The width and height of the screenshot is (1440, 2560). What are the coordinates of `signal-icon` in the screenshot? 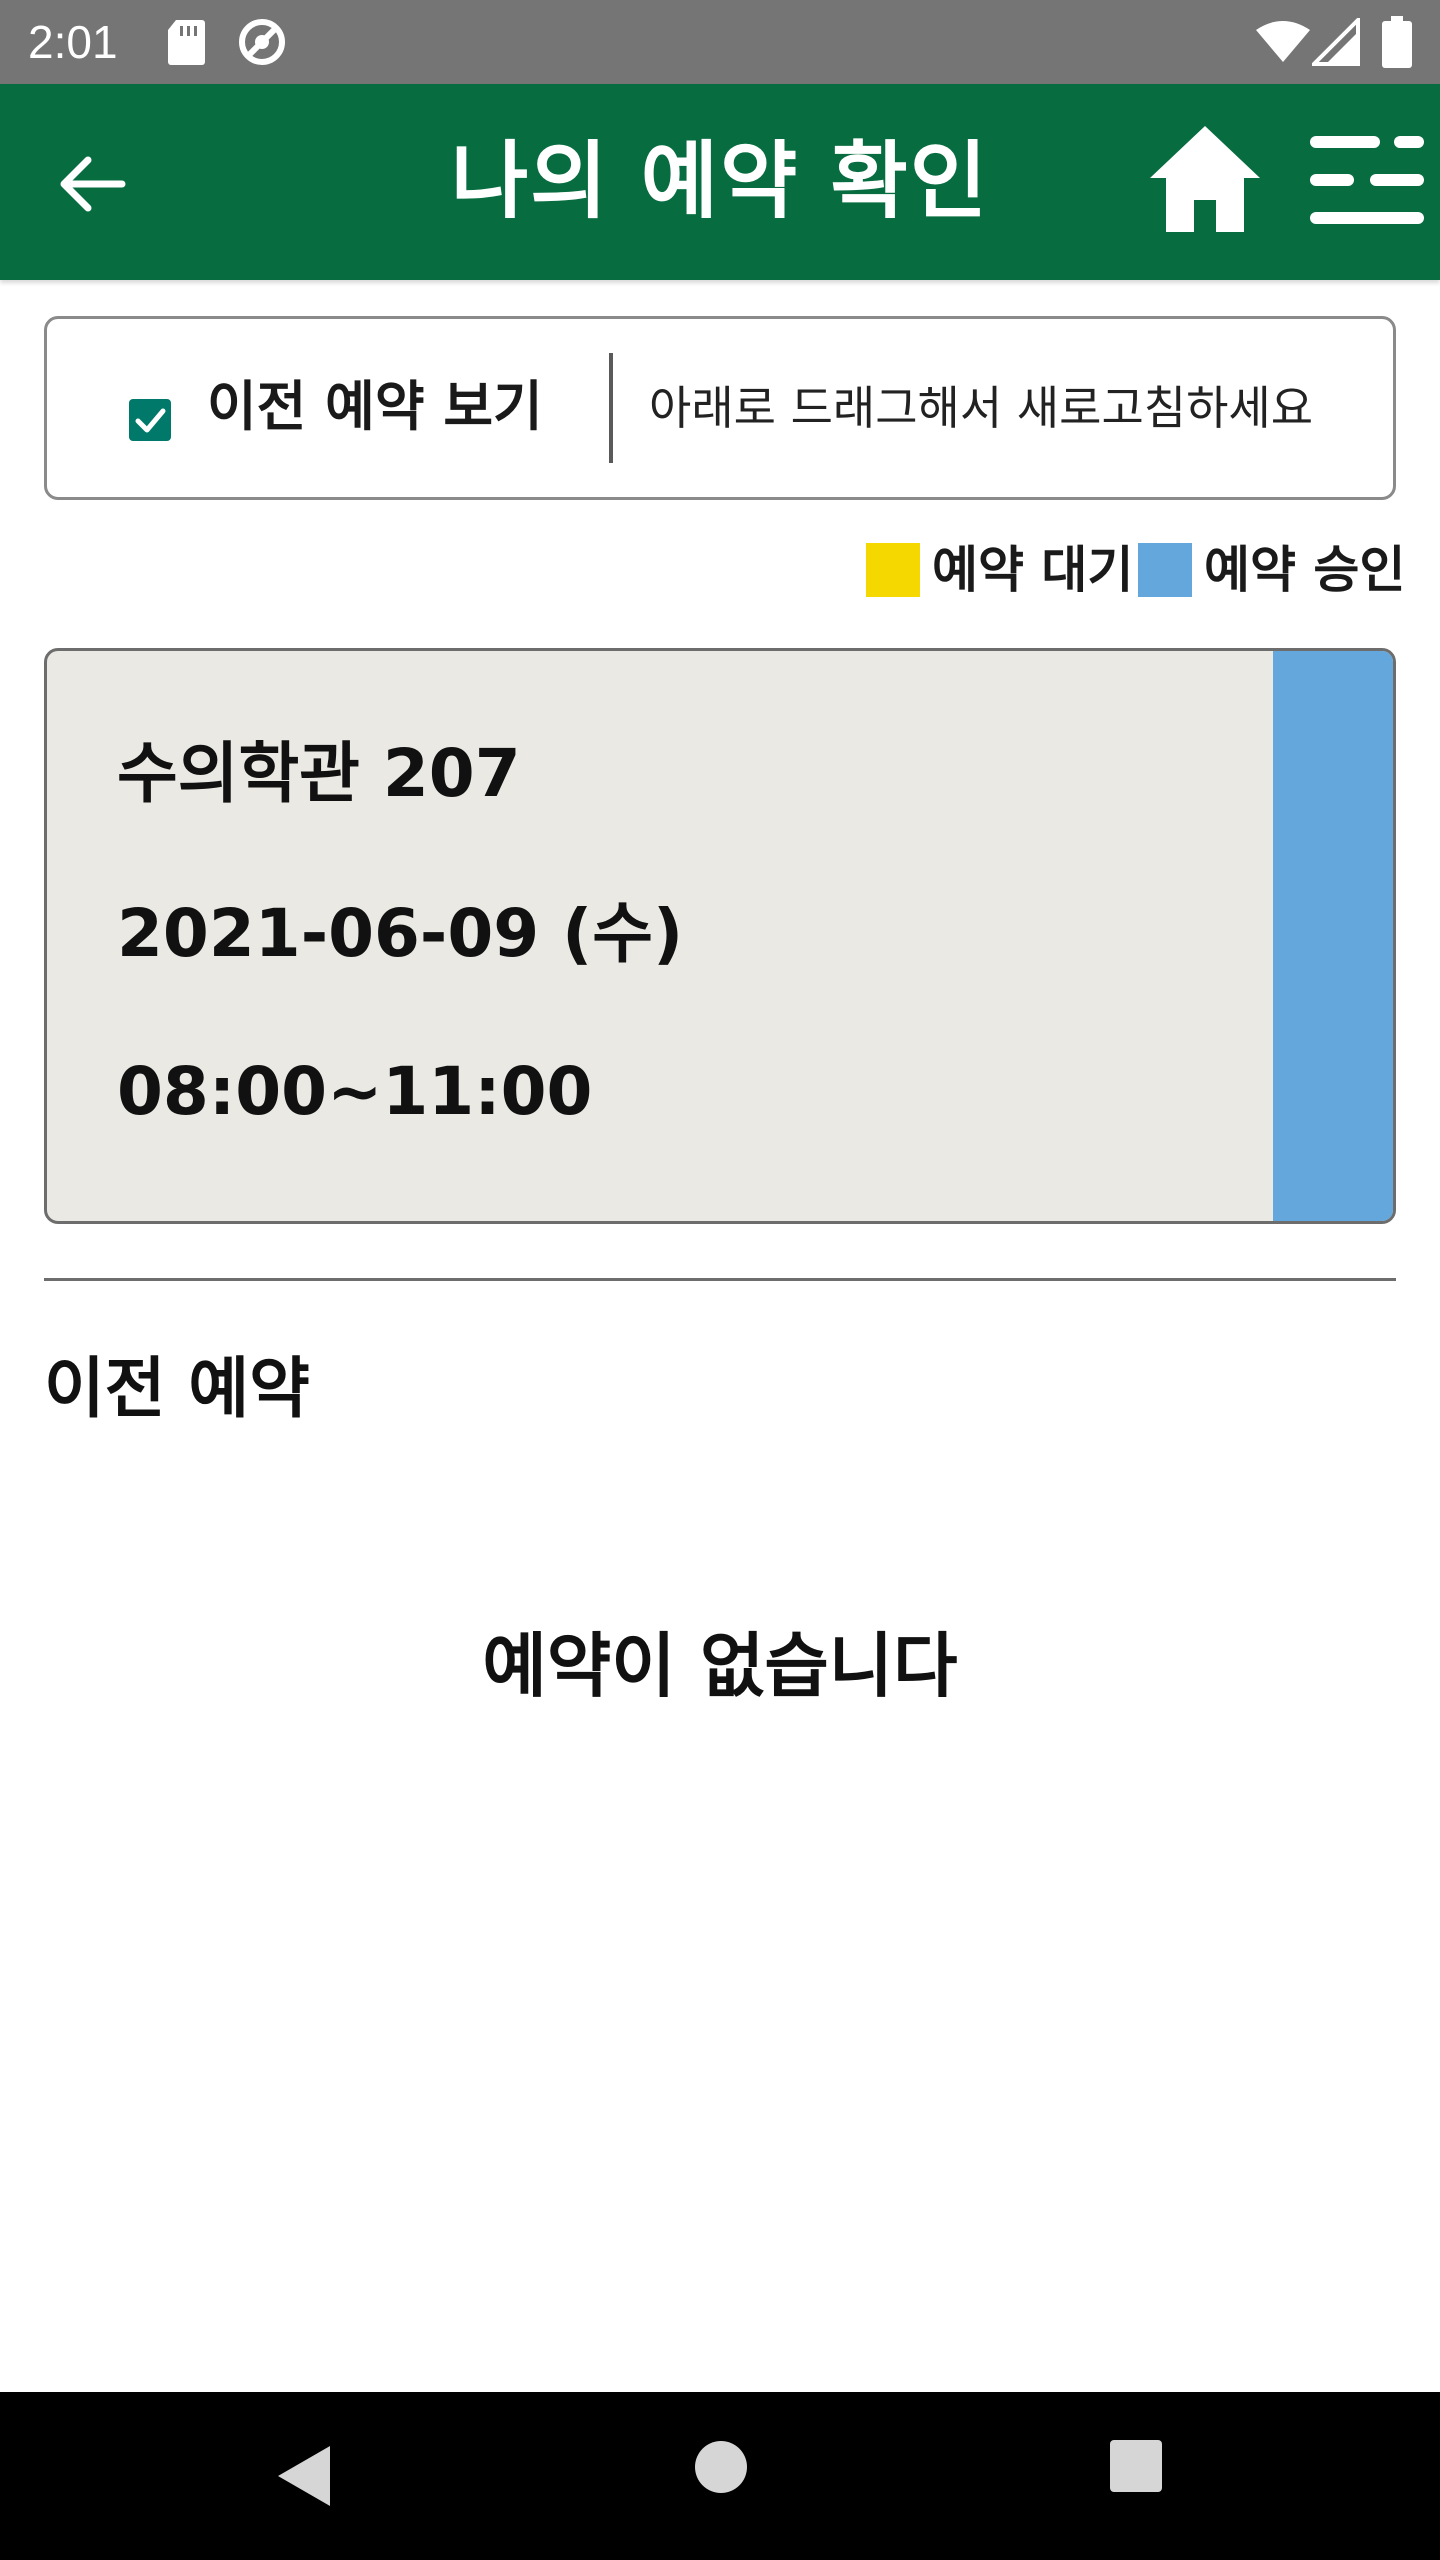 It's located at (1336, 42).